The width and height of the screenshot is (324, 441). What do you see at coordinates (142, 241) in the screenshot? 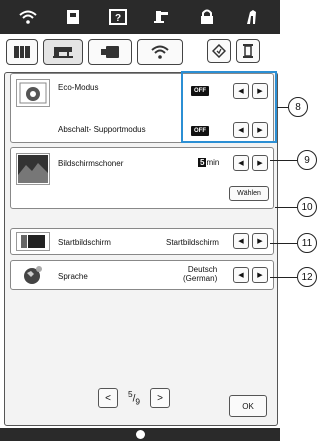
I see `start-screen-card: Startbildschirm Startbildschirm ◀ ▶` at bounding box center [142, 241].